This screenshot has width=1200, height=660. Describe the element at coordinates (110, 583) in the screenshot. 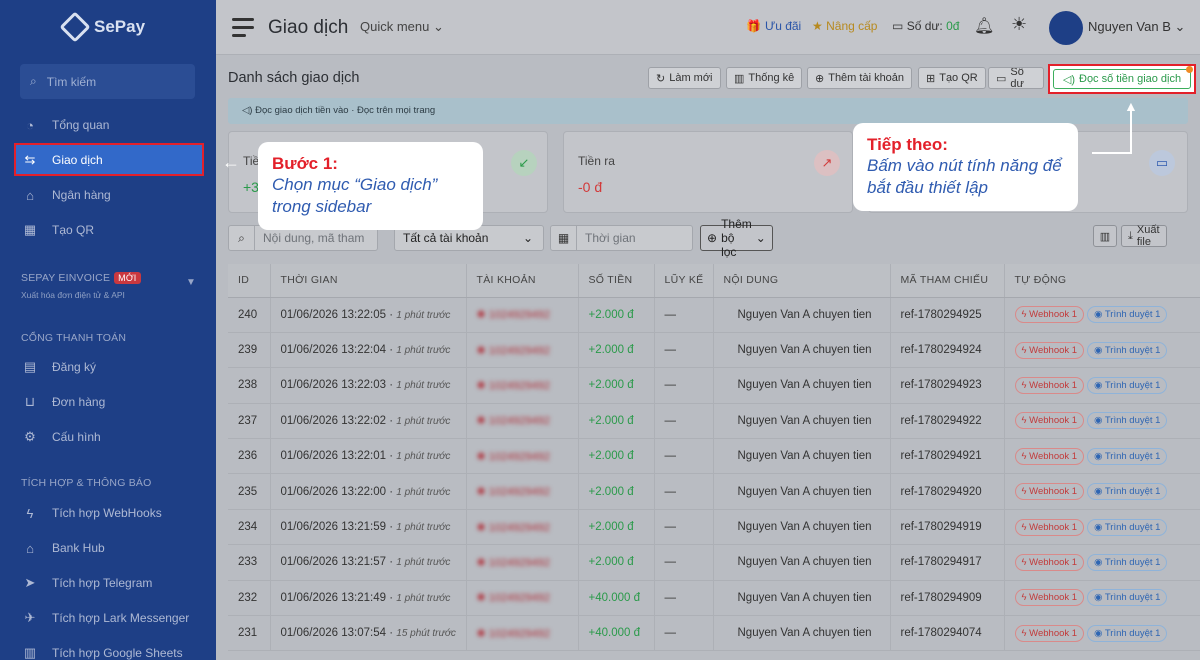

I see `sidebar-item-telegram: ➤ Tích hợp Telegram` at that location.